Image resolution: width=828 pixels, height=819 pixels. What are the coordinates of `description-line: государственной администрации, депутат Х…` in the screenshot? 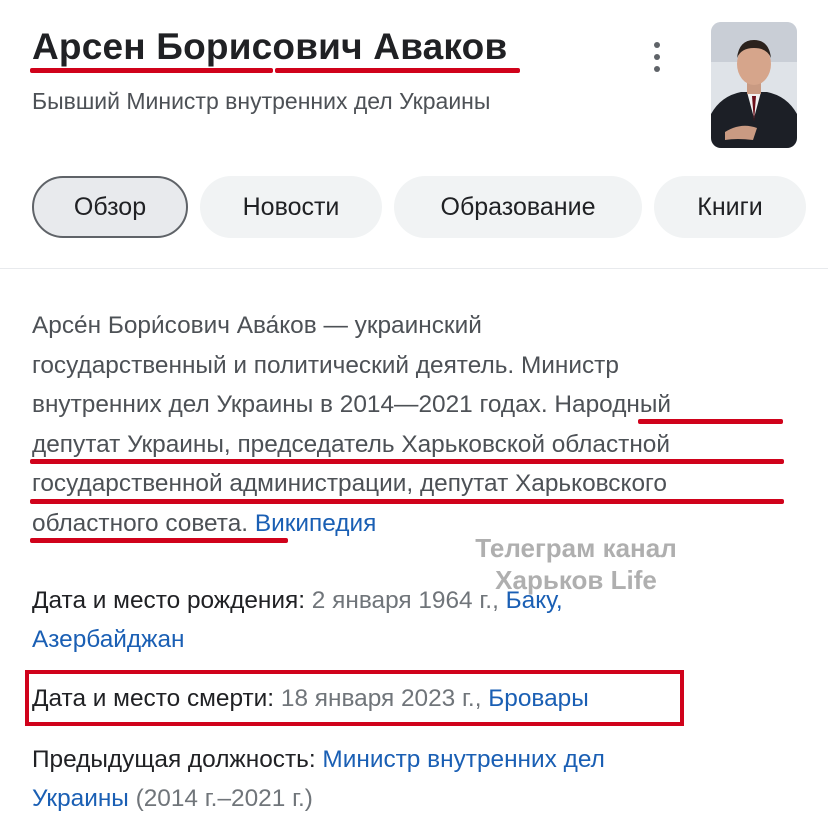 It's located at (349, 483).